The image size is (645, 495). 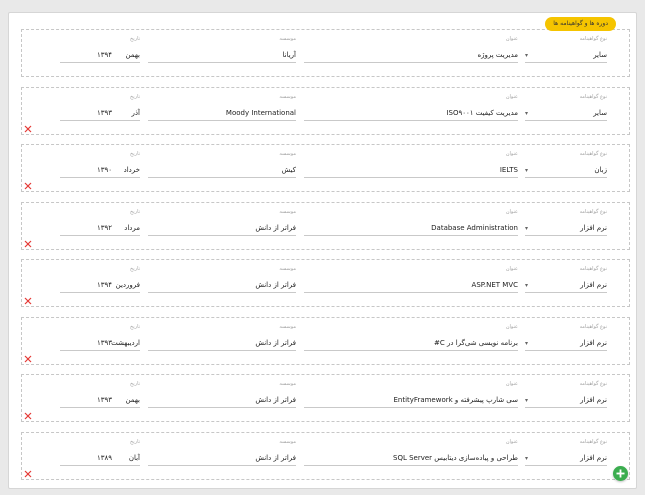 I want to click on institution-value: کیش, so click(x=222, y=170).